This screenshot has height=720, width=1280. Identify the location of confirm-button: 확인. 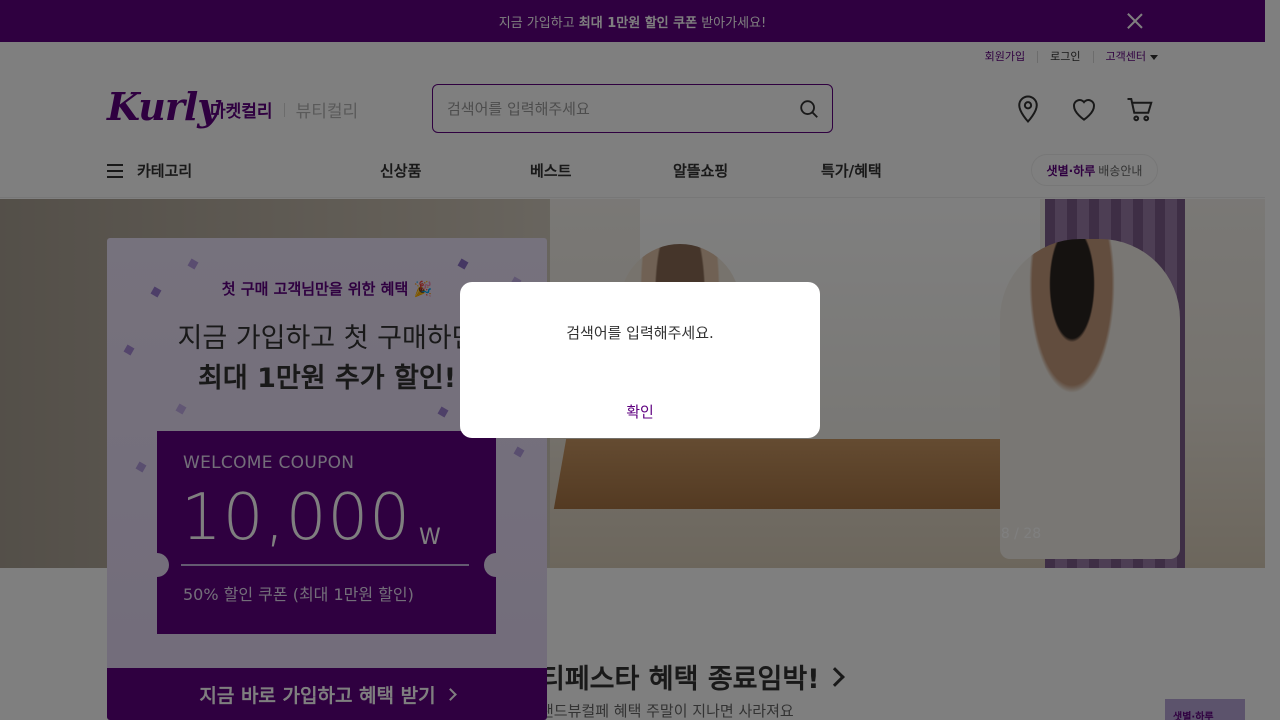
(640, 411).